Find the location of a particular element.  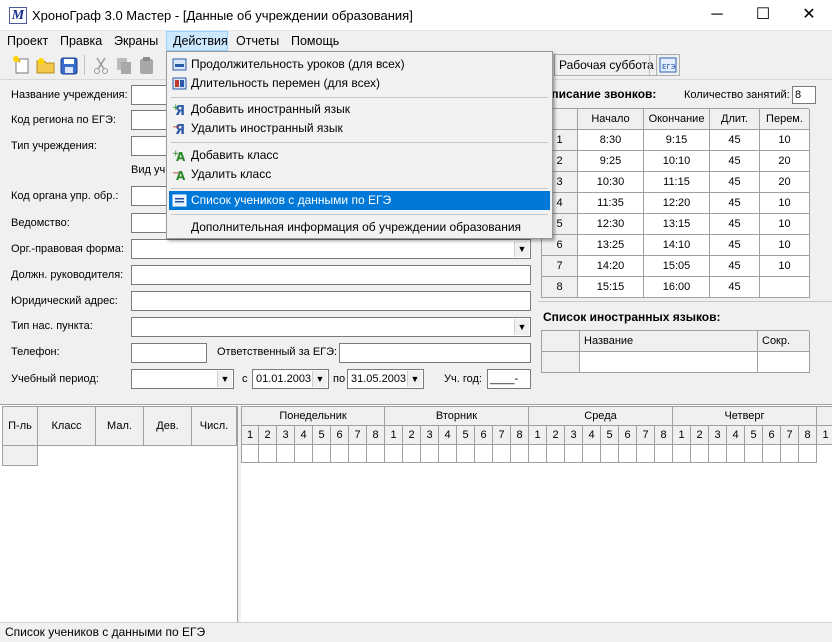

languages-table: Название Сокр. is located at coordinates (675, 351).